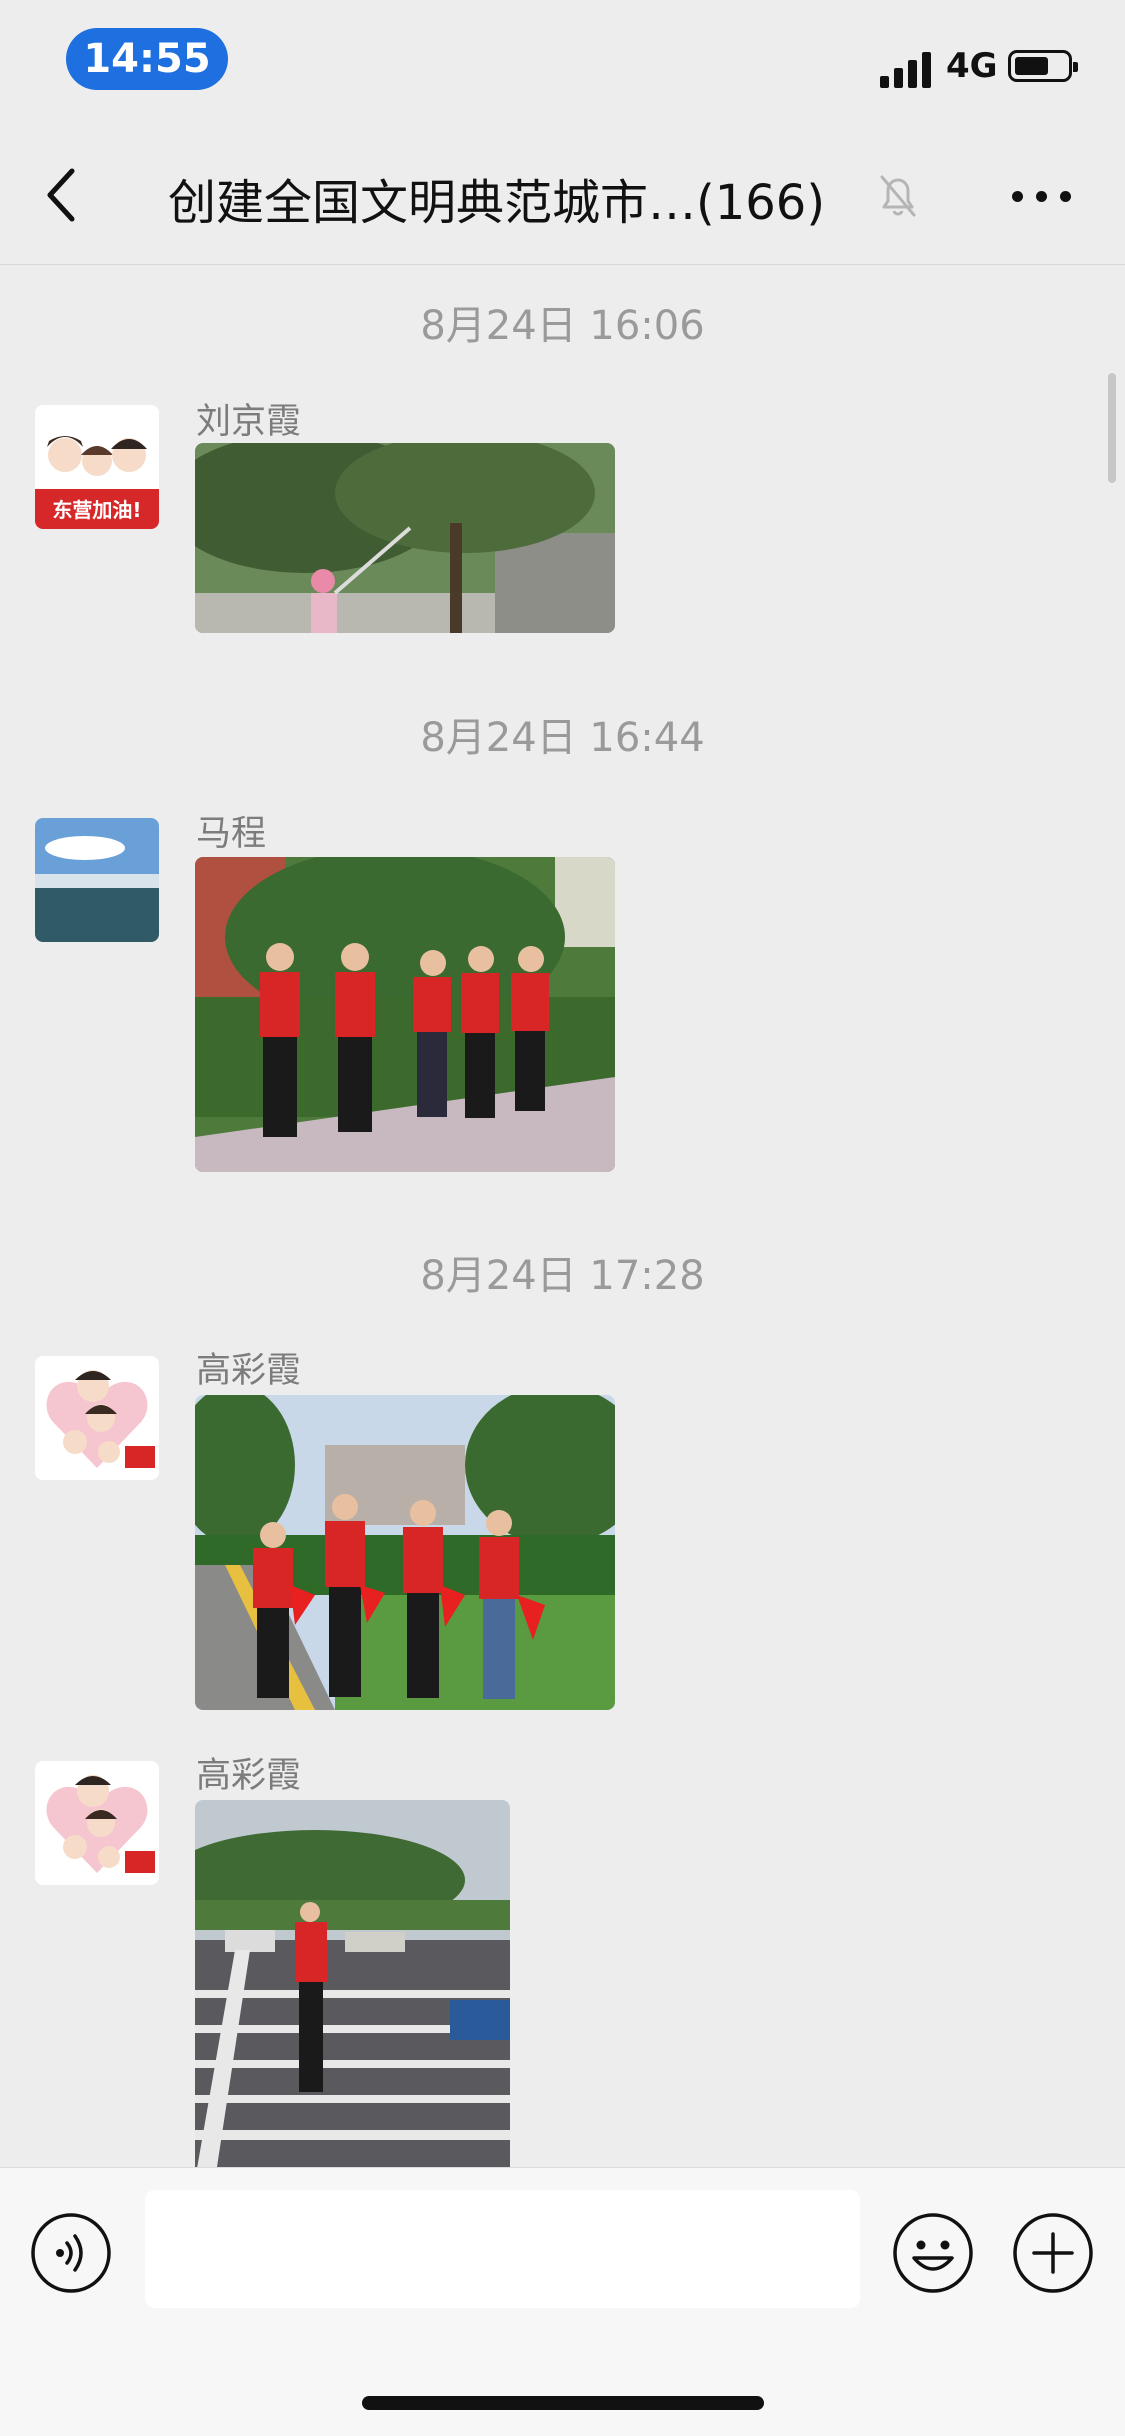 This screenshot has width=1125, height=2436. Describe the element at coordinates (71, 2253) in the screenshot. I see `voice-icon` at that location.